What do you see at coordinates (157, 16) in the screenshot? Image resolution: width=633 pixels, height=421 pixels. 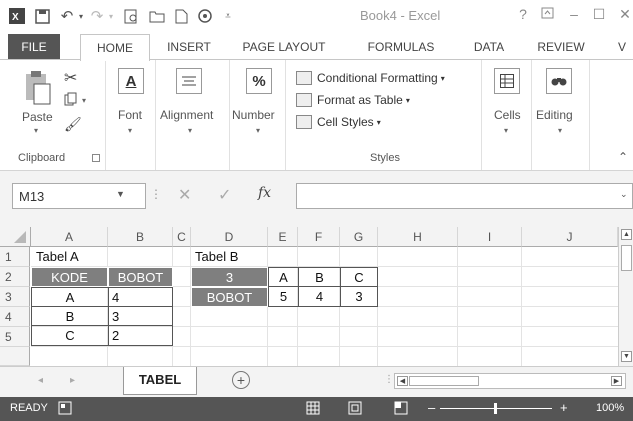 I see `open-icon` at bounding box center [157, 16].